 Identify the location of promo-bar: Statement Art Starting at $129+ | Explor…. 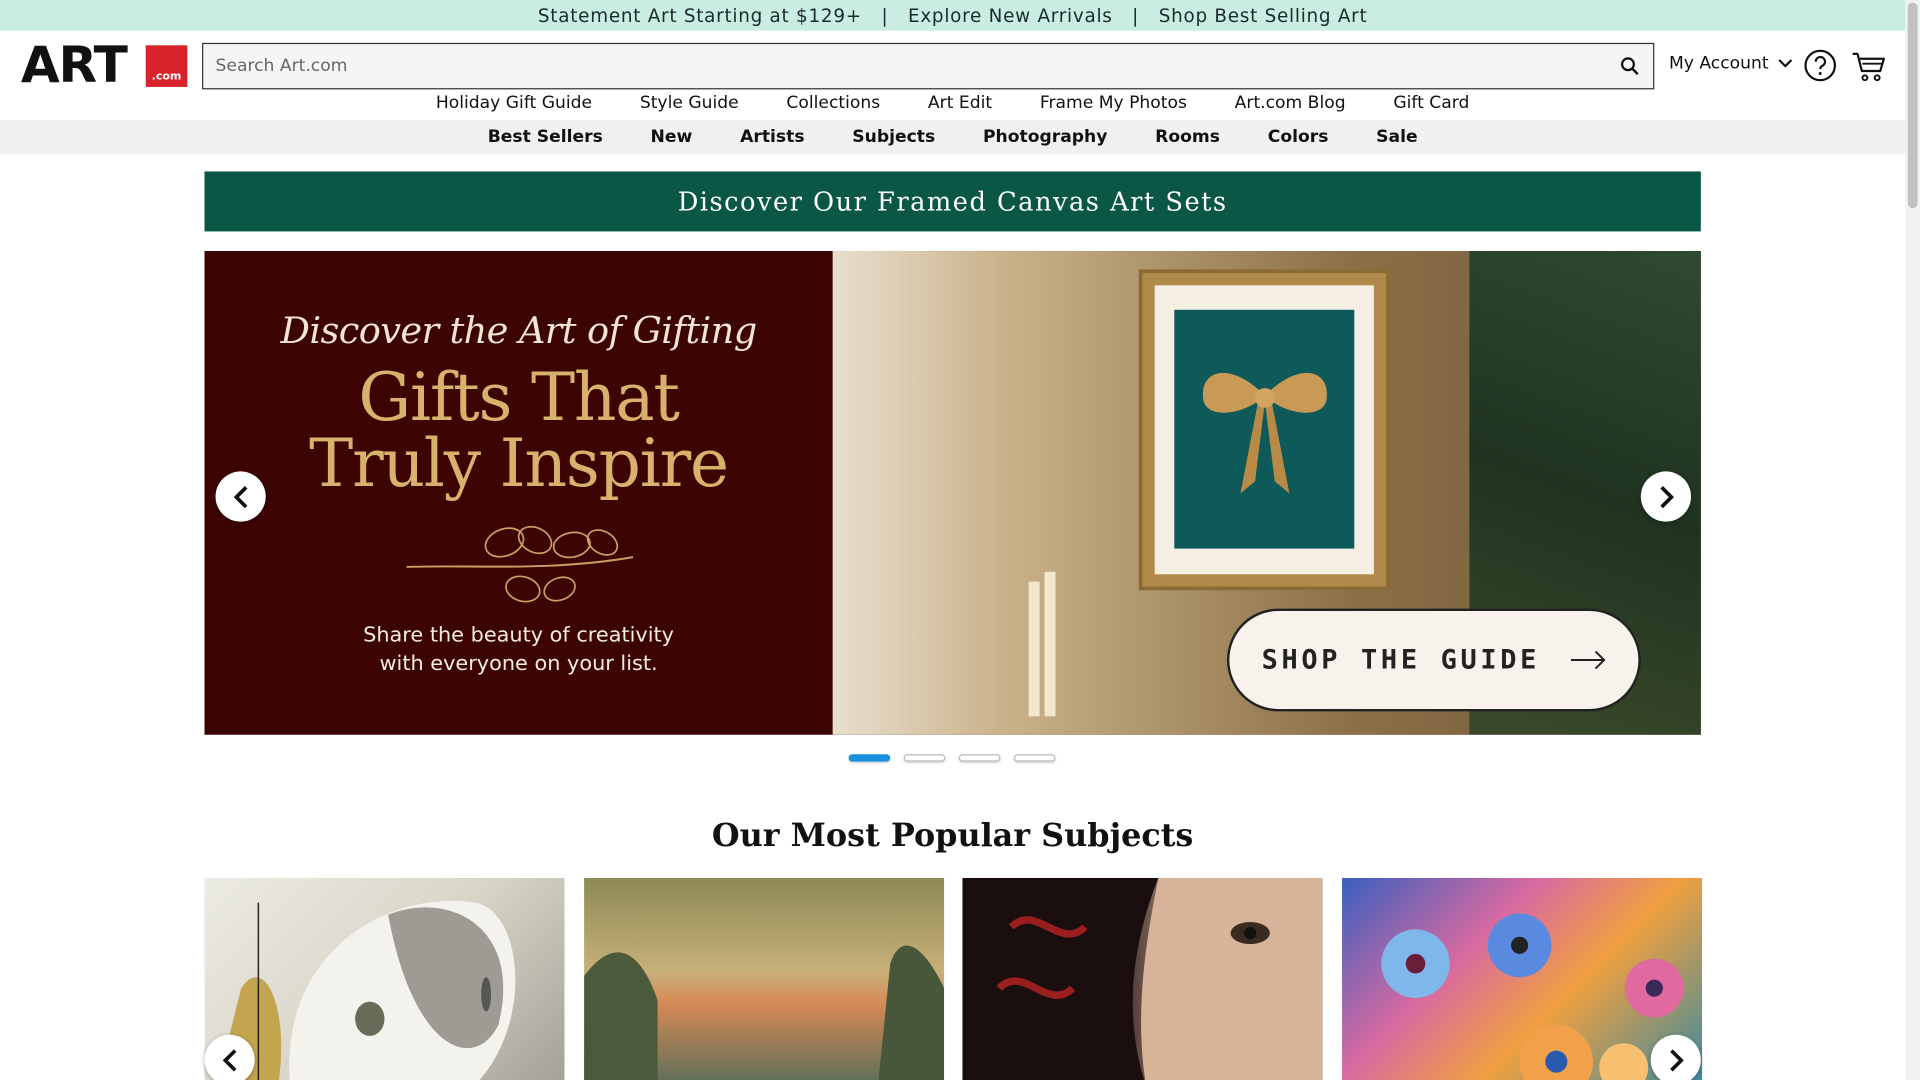
(953, 15).